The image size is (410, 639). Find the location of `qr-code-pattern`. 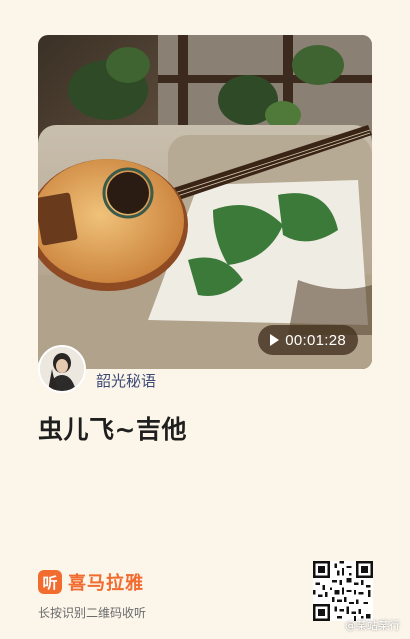

qr-code-pattern is located at coordinates (343, 591).